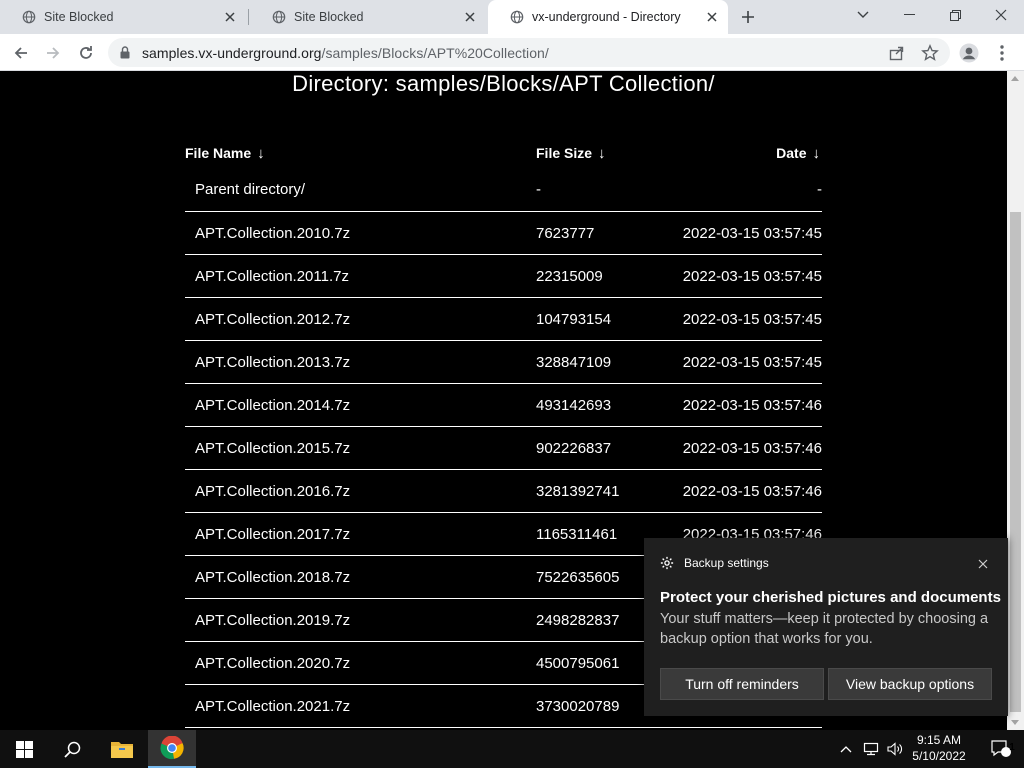  Describe the element at coordinates (123, 17) in the screenshot. I see `tab-site-blocked-1: Site Blocked` at that location.